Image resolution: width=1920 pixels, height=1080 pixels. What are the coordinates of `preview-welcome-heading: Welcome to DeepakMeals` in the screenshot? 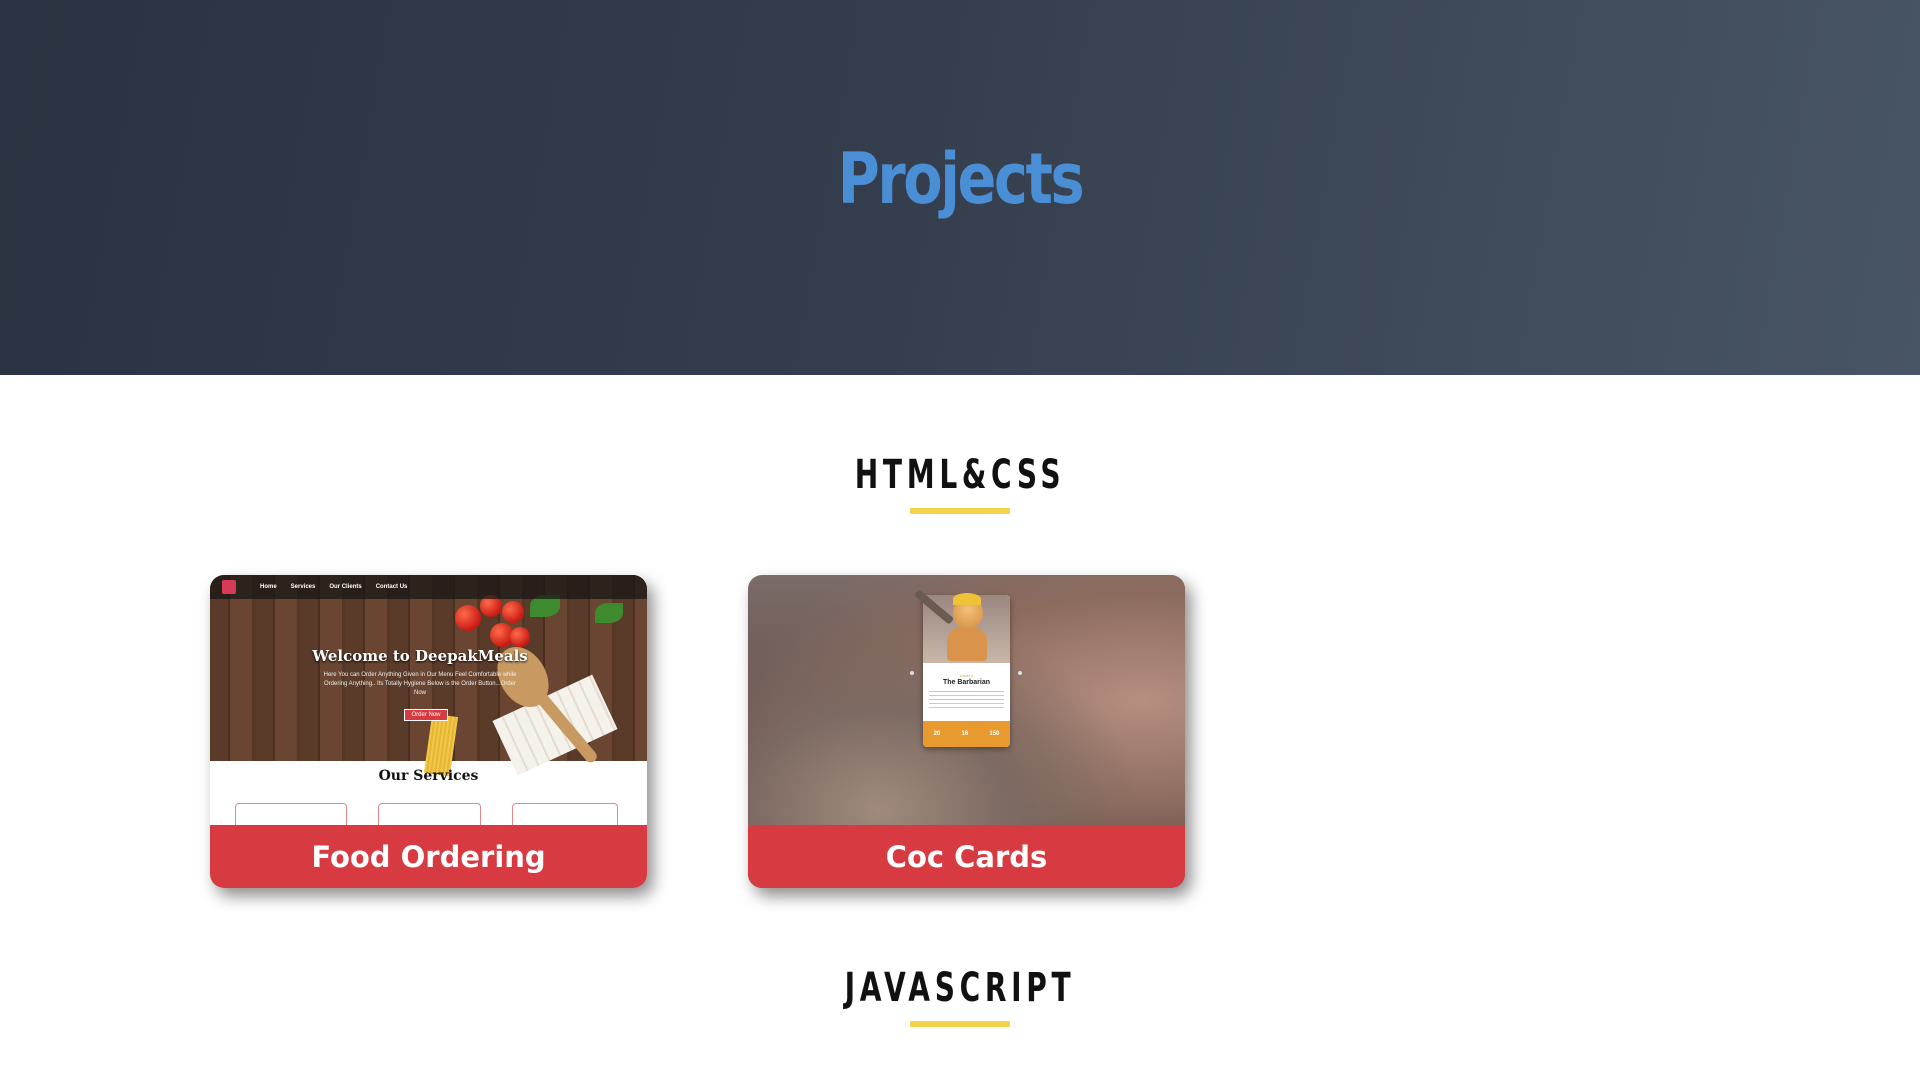 It's located at (420, 656).